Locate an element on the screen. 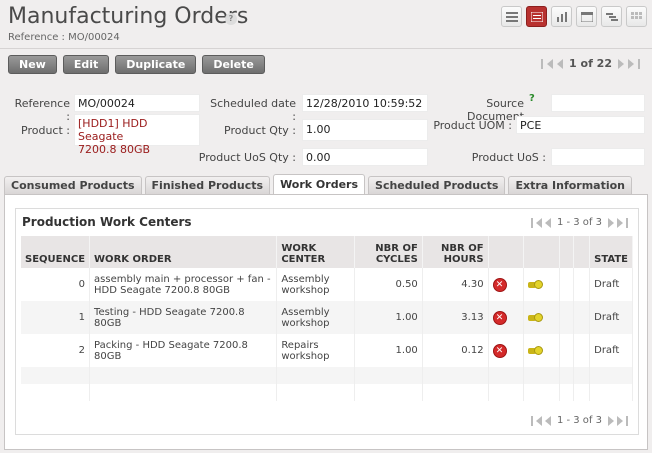 This screenshot has width=652, height=453. work-center-line2: workshop is located at coordinates (305, 290).